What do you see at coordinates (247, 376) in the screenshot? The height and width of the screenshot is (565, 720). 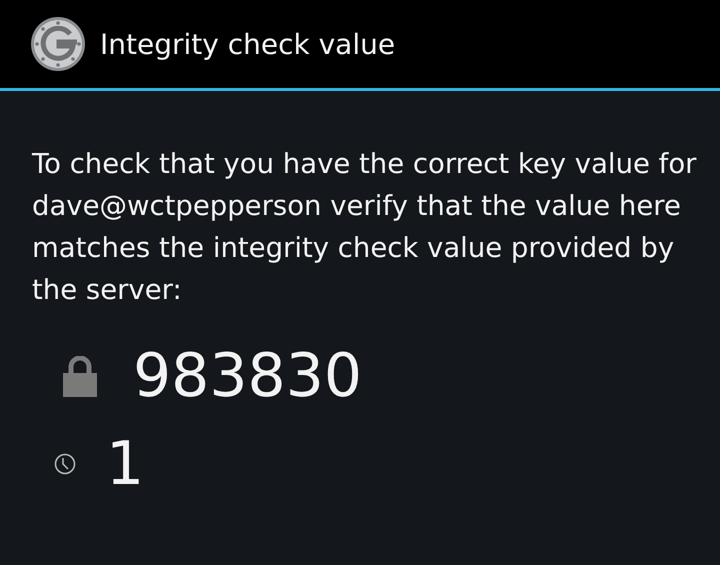 I see `check-value: 983830` at bounding box center [247, 376].